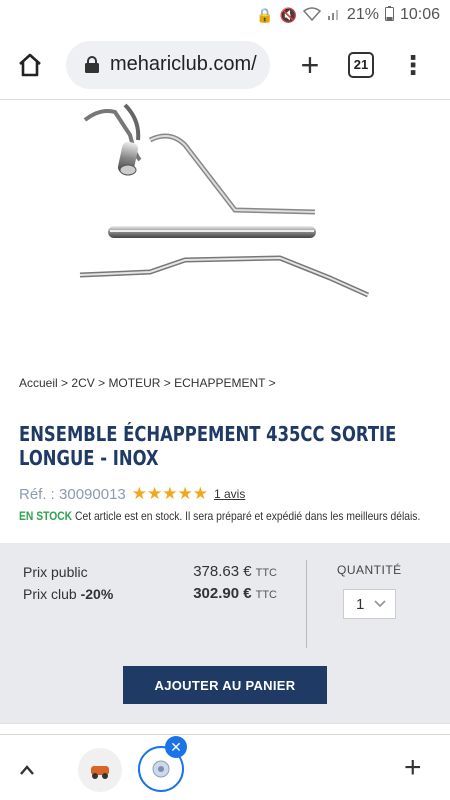 Image resolution: width=450 pixels, height=800 pixels. What do you see at coordinates (419, 14) in the screenshot?
I see `clock: 10:06` at bounding box center [419, 14].